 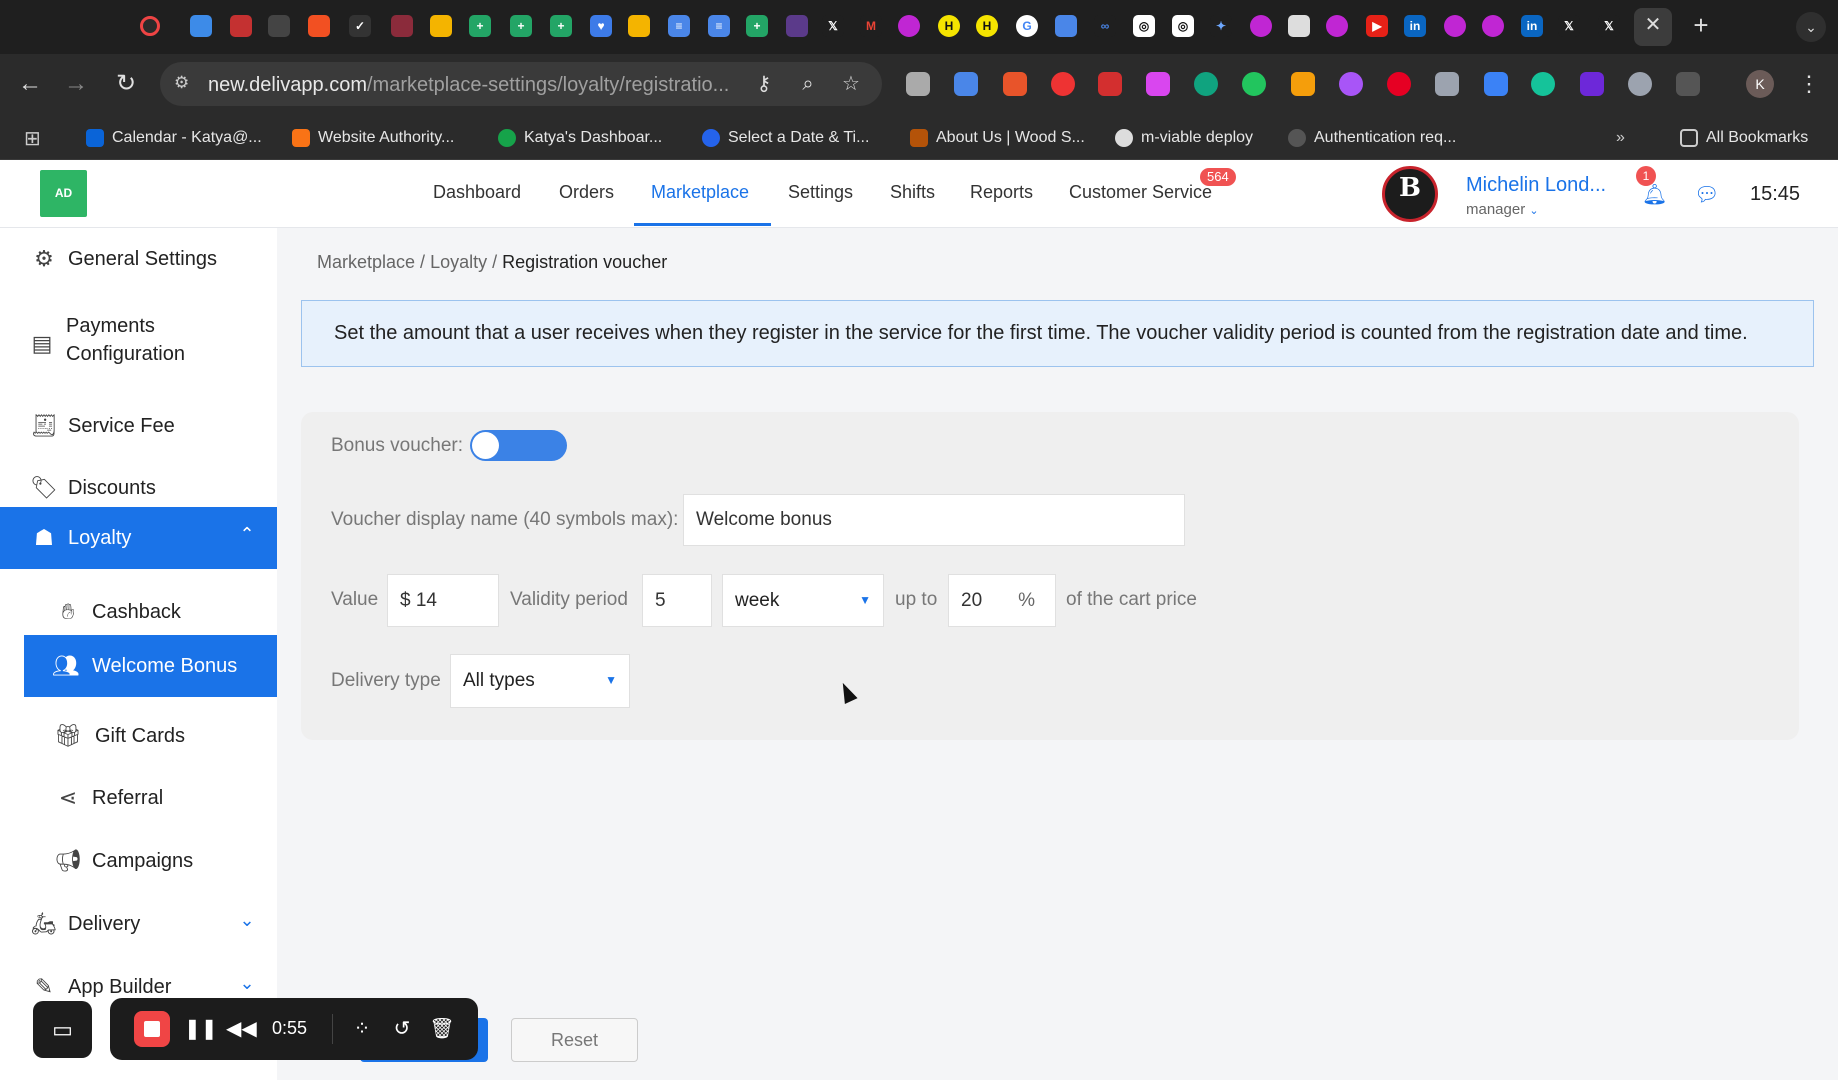 I want to click on bookmark-item: m-viable deploy, so click(x=1184, y=138).